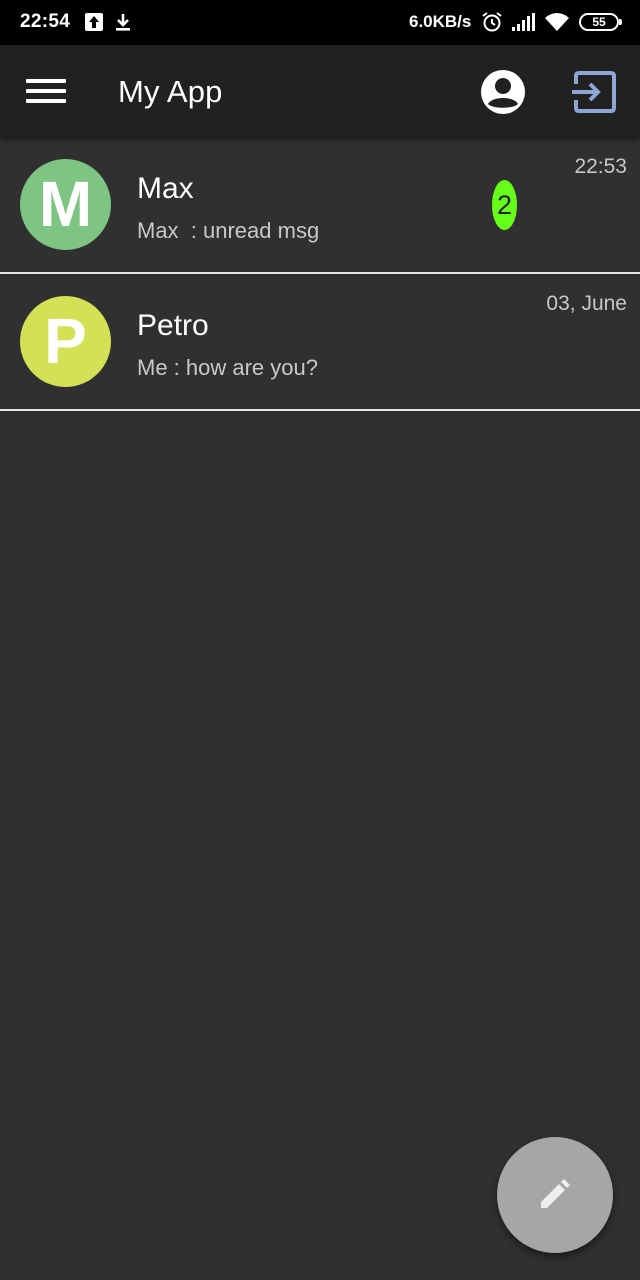  What do you see at coordinates (46, 81) in the screenshot?
I see `menu-icon` at bounding box center [46, 81].